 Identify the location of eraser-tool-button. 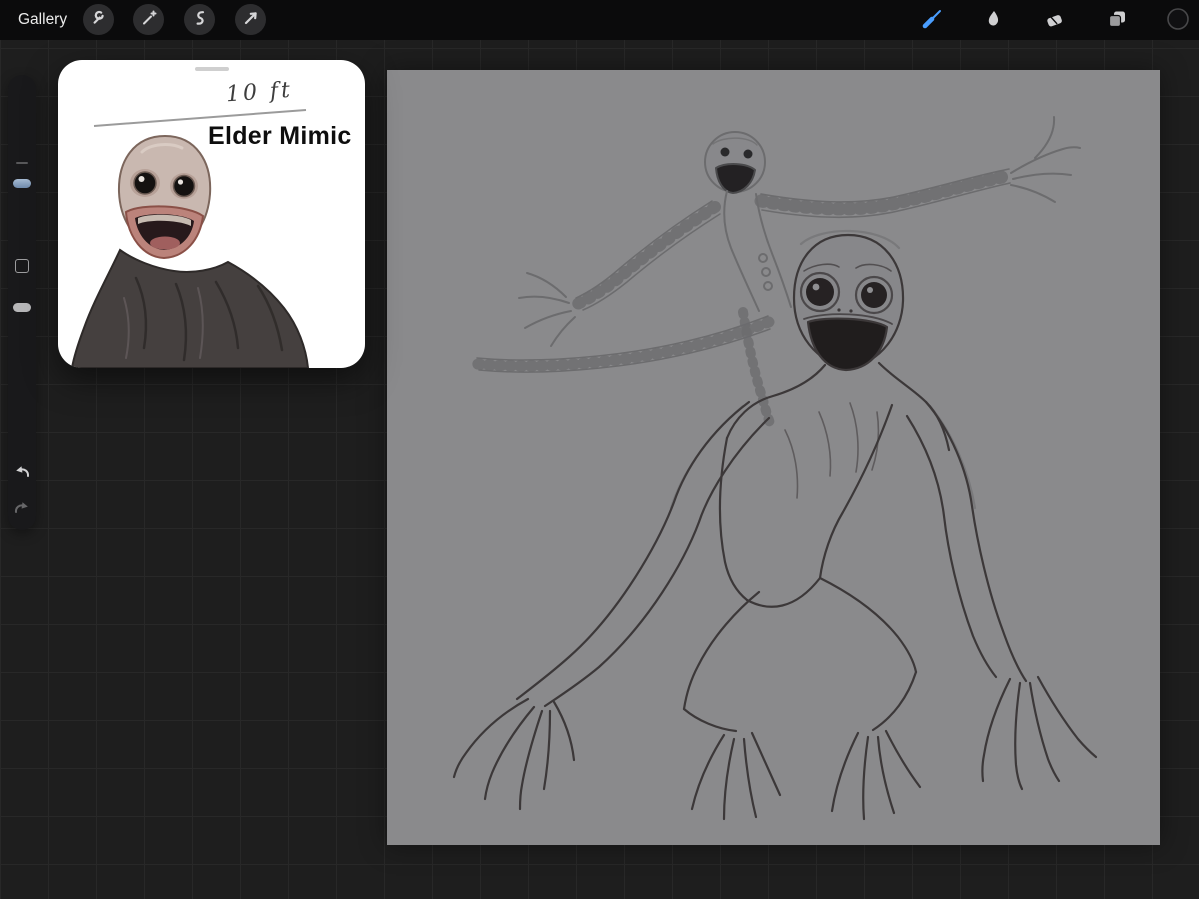
(1055, 20).